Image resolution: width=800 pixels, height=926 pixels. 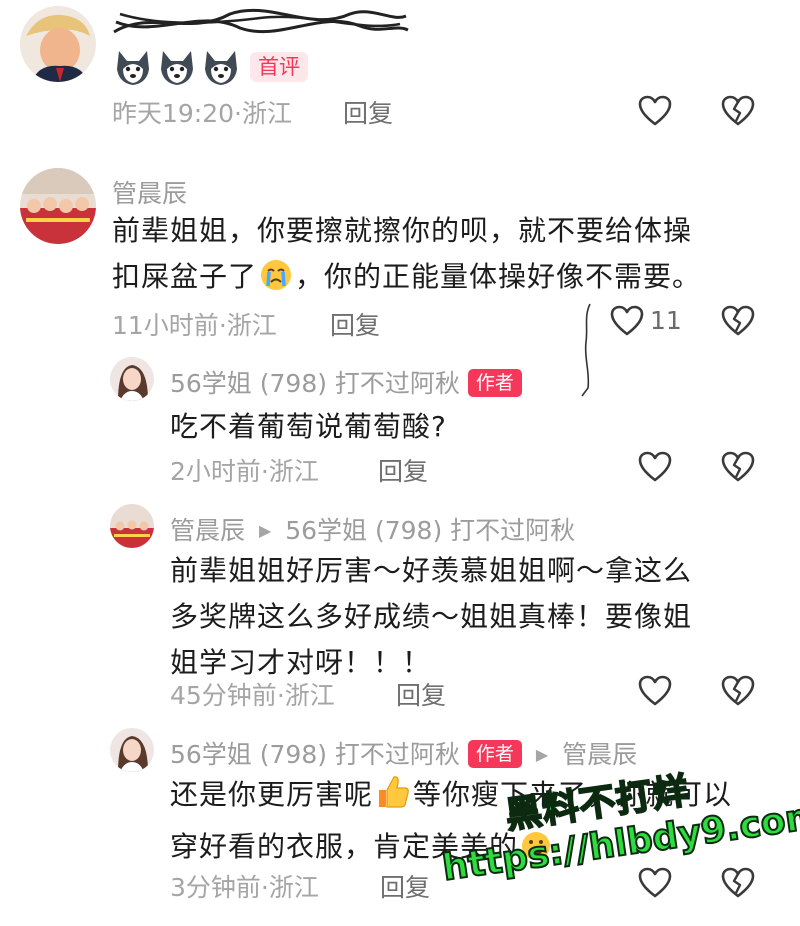 What do you see at coordinates (173, 113) in the screenshot?
I see `timestamp: 昨天19:20` at bounding box center [173, 113].